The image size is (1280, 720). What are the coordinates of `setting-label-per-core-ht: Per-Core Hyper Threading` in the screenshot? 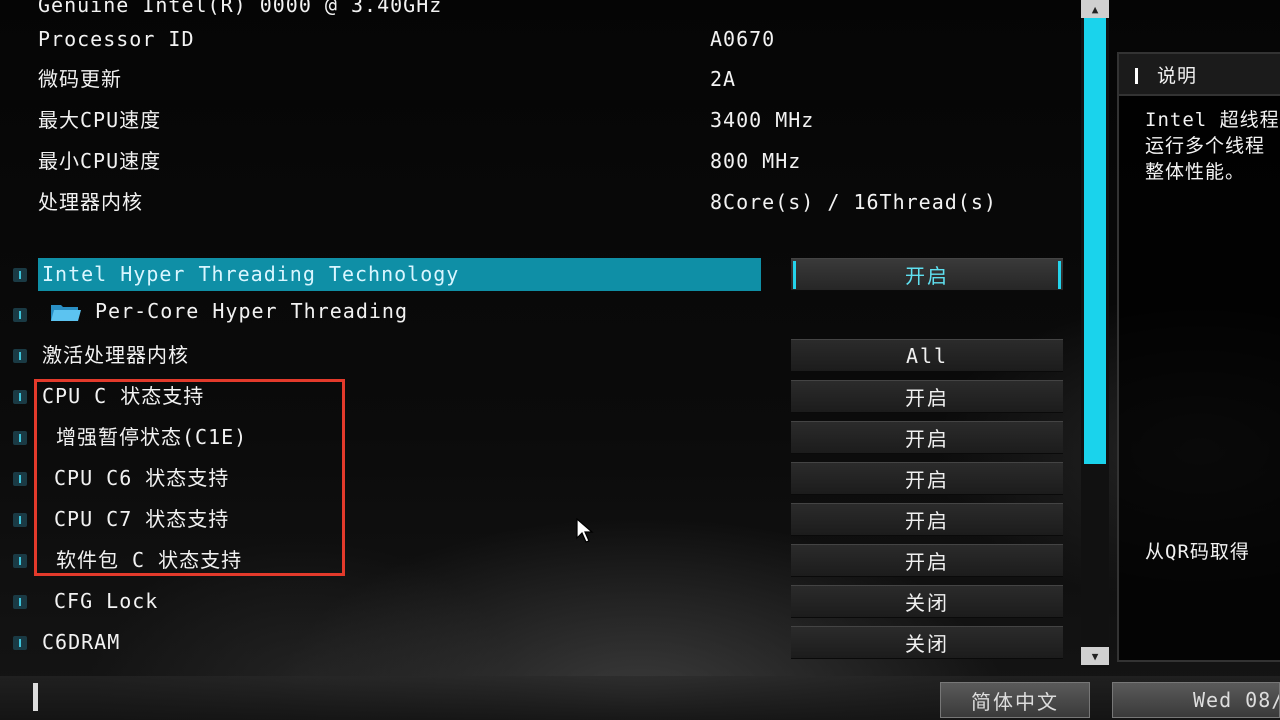 It's located at (251, 311).